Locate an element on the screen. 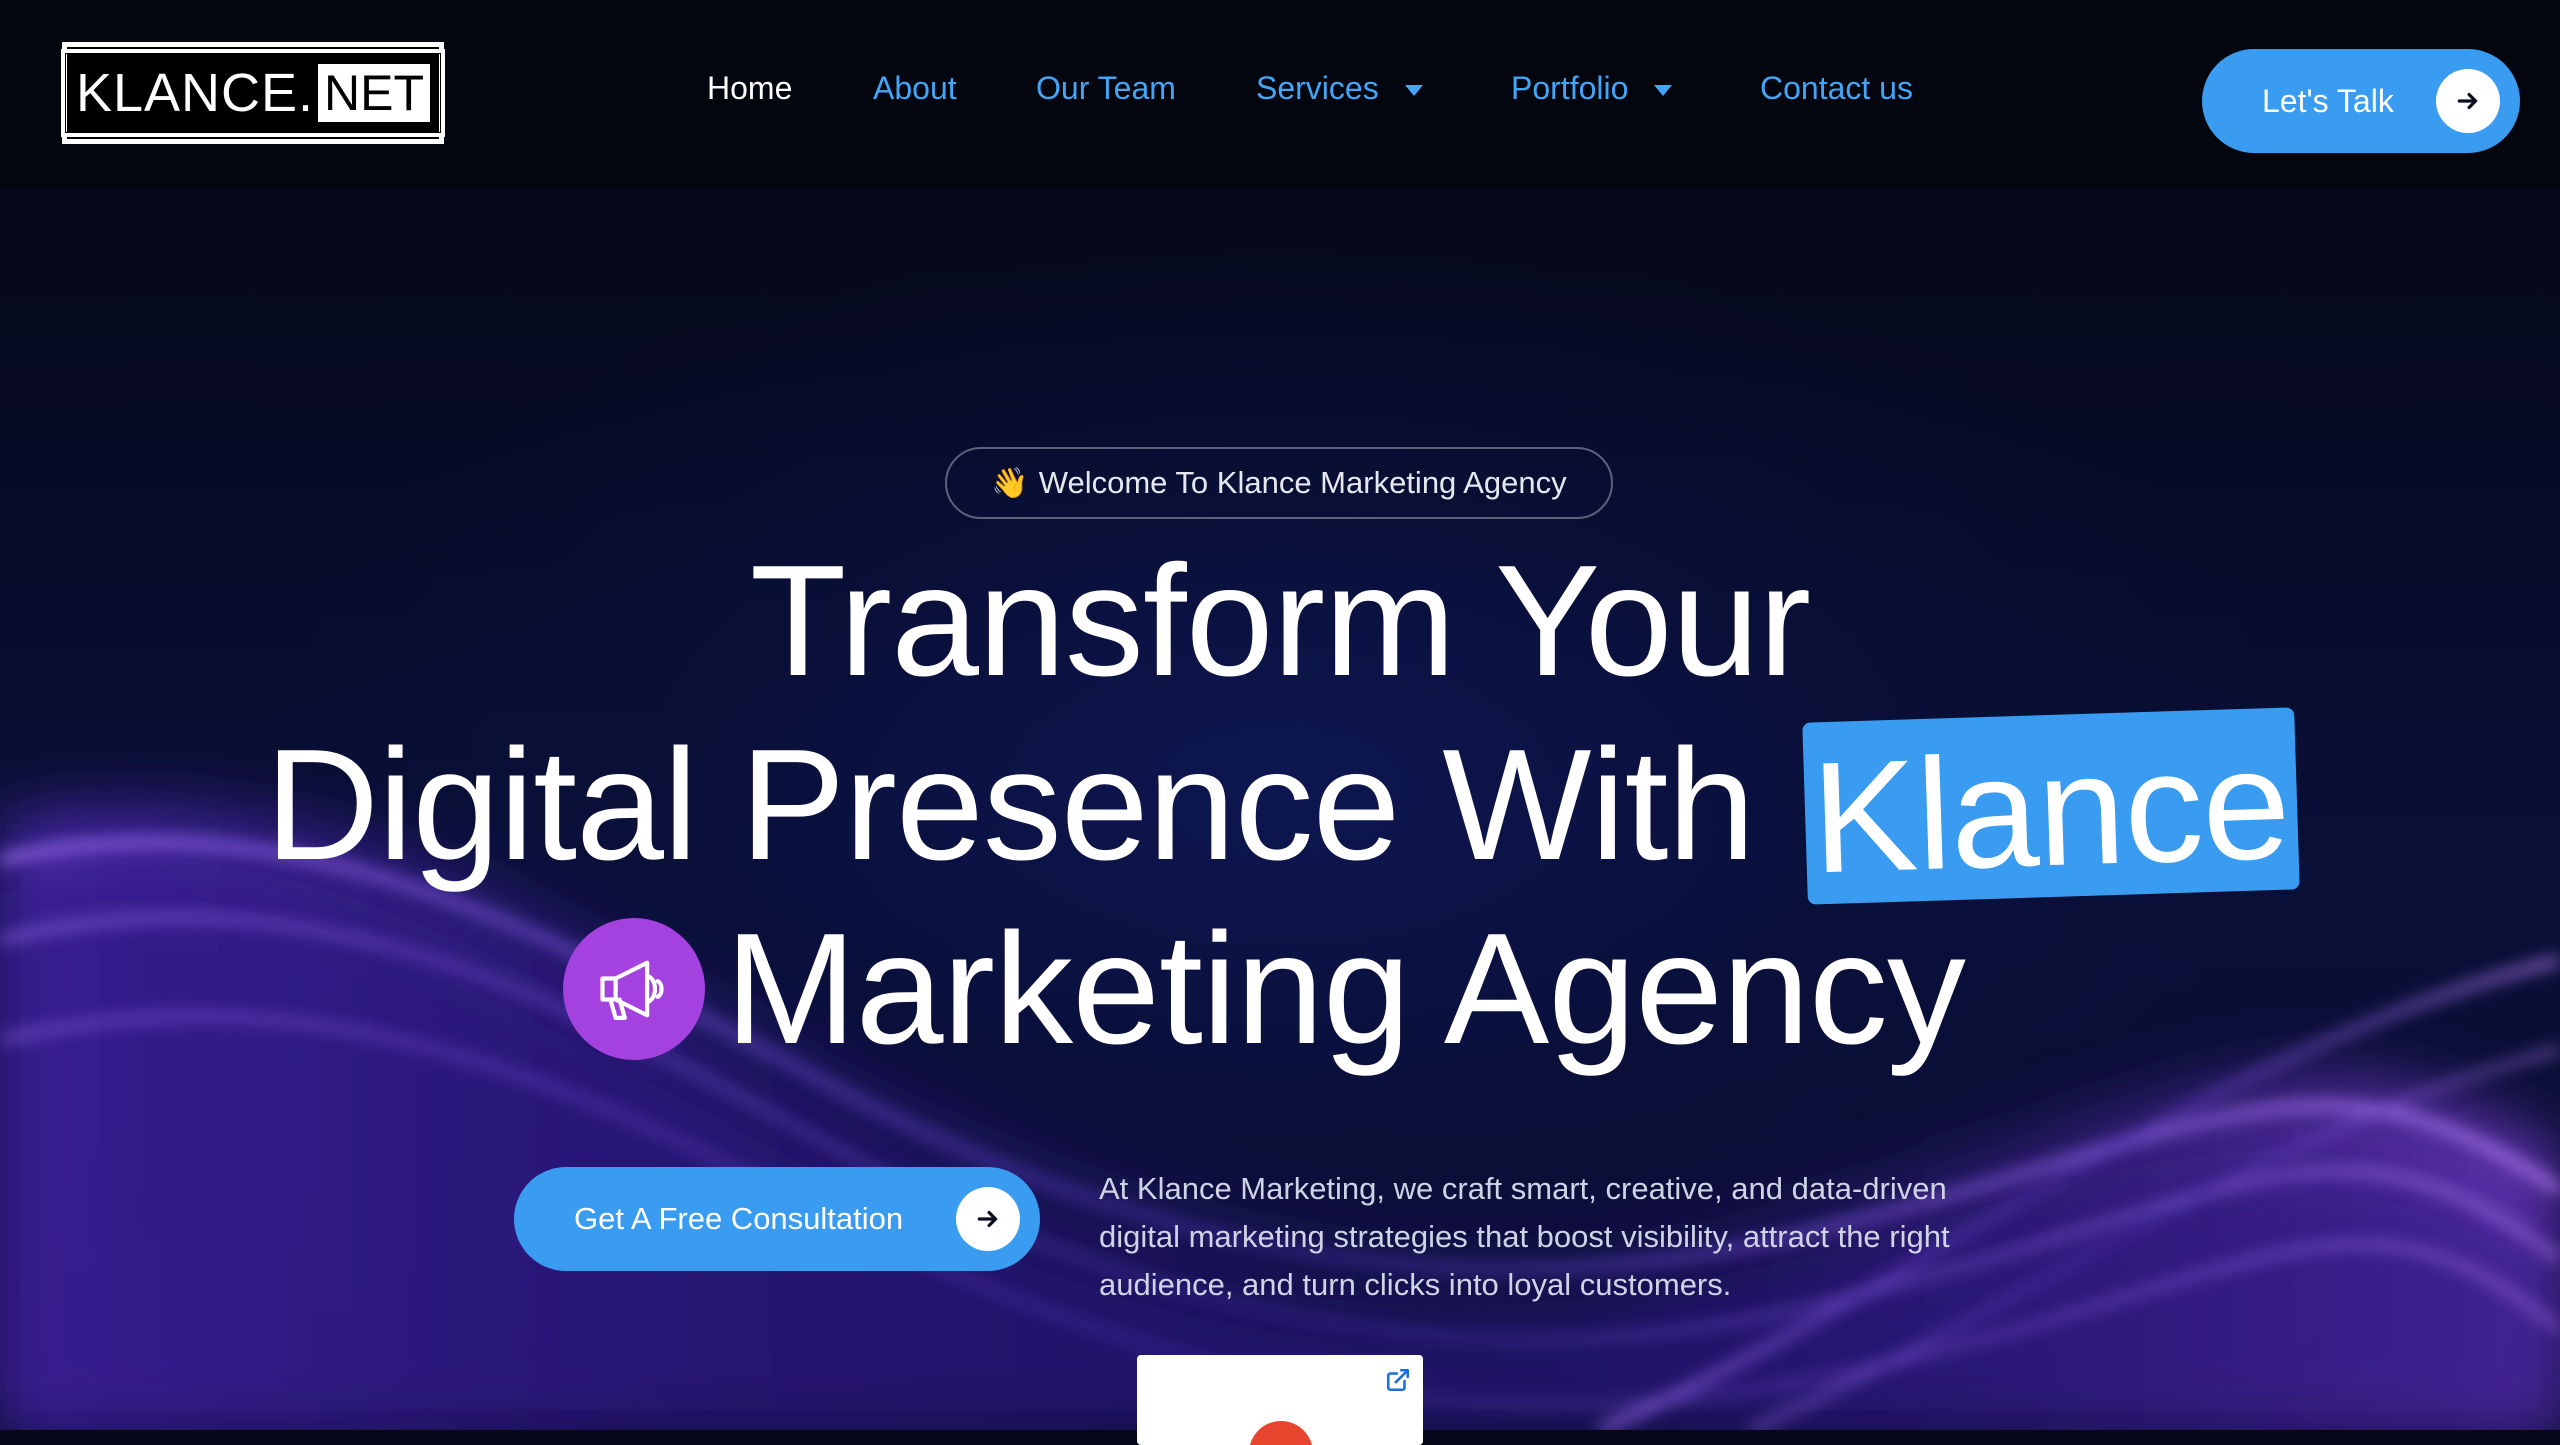 This screenshot has height=1445, width=2560. free-consultation-button: Get A Free Consultation is located at coordinates (777, 1219).